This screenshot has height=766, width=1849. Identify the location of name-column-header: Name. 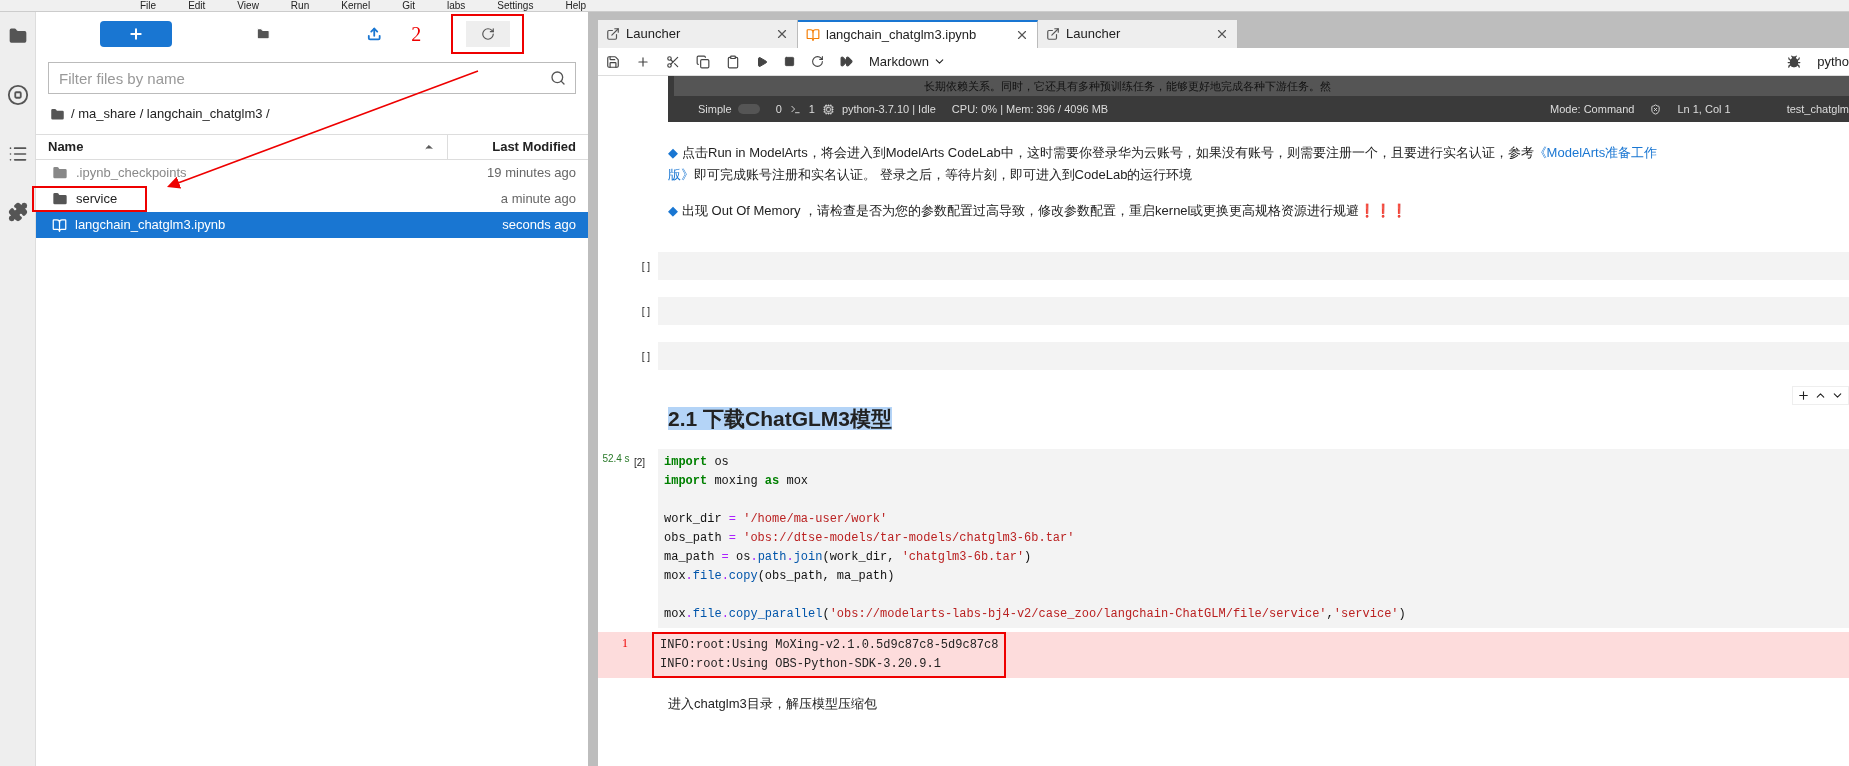
(66, 147).